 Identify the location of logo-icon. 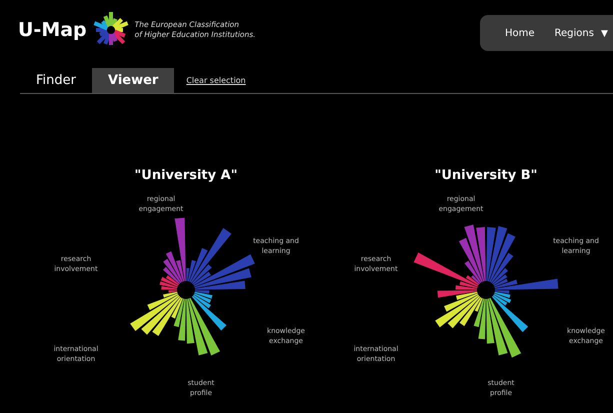
(110, 30).